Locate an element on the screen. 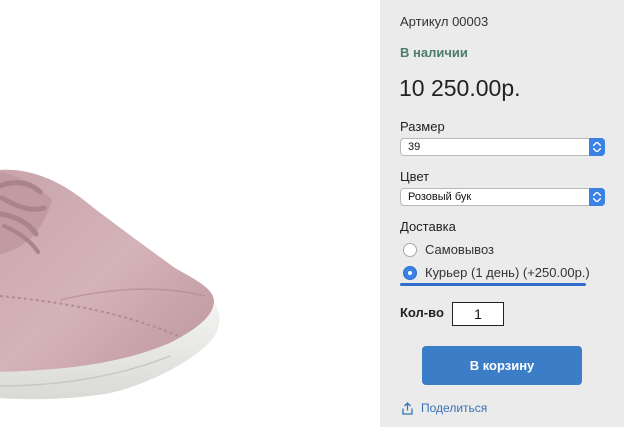  product-sku: Артикул 00003 is located at coordinates (444, 21).